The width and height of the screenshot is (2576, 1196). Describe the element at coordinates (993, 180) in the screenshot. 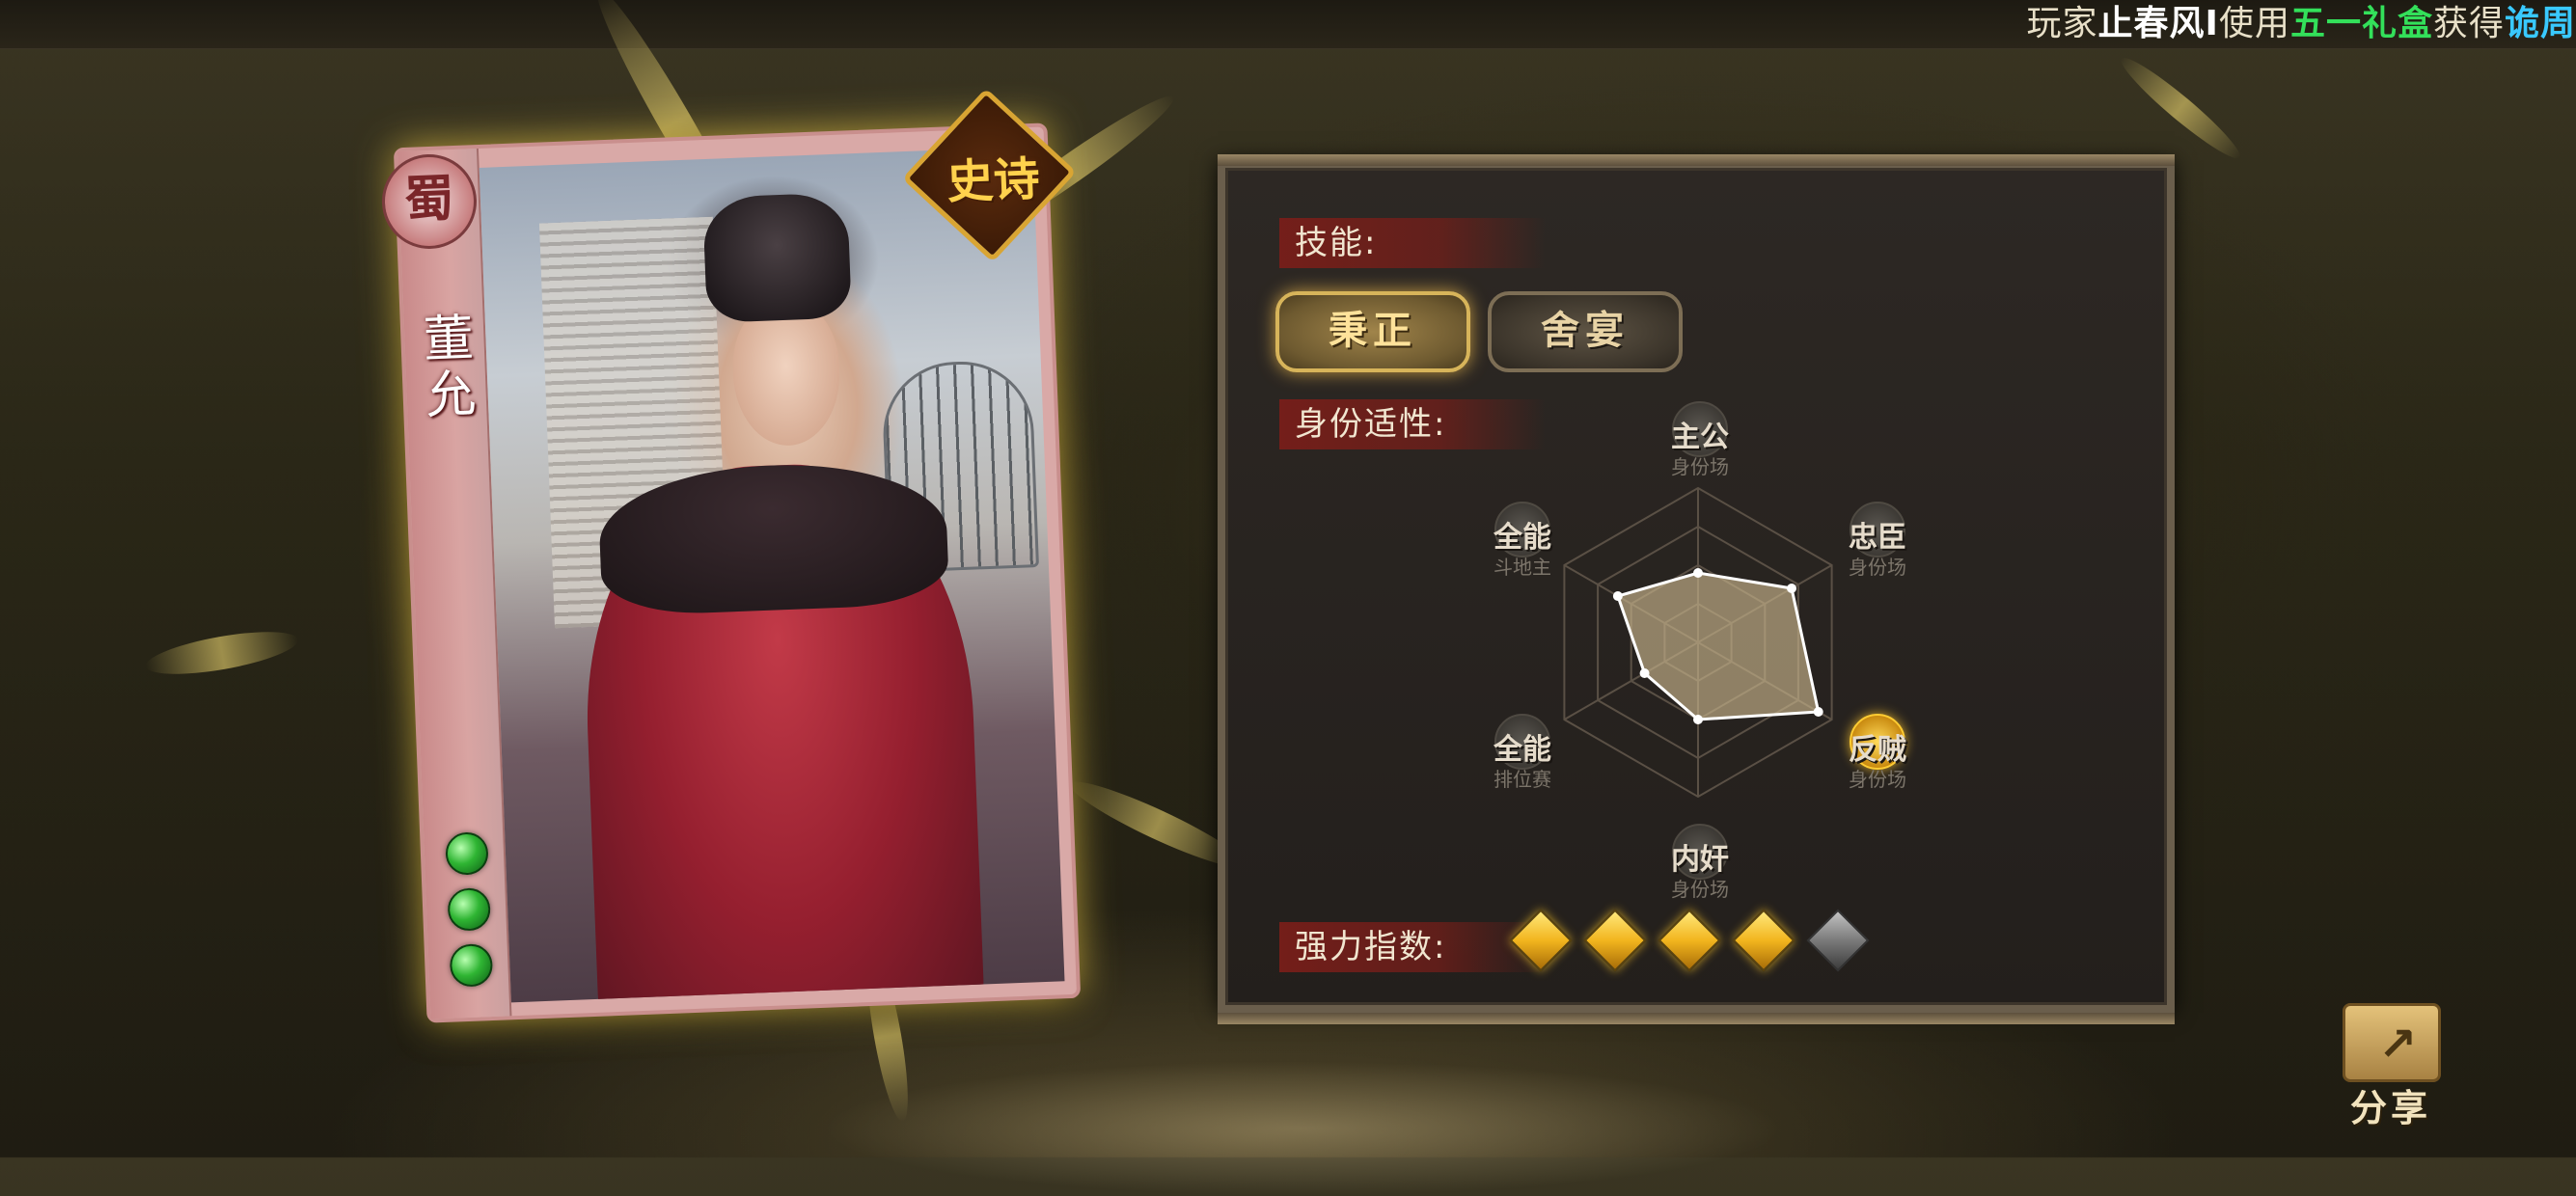

I see `rarity-label: 史诗` at that location.